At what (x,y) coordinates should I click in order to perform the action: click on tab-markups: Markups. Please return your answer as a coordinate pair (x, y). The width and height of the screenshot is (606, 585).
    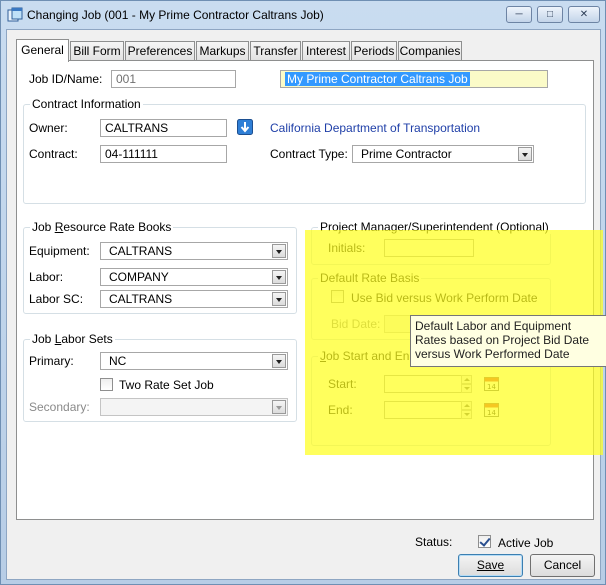
    Looking at the image, I should click on (222, 50).